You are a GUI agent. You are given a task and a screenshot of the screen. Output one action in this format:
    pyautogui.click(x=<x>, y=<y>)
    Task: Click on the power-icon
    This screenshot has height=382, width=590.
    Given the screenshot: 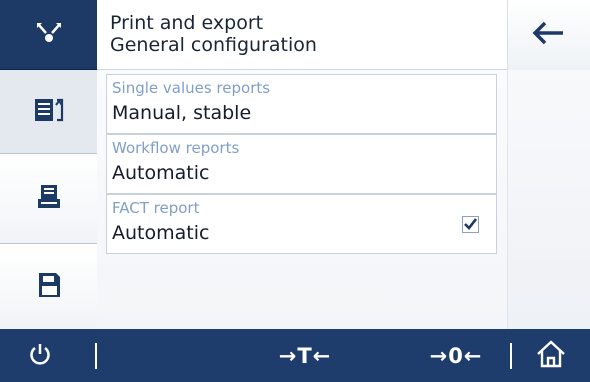 What is the action you would take?
    pyautogui.click(x=40, y=356)
    